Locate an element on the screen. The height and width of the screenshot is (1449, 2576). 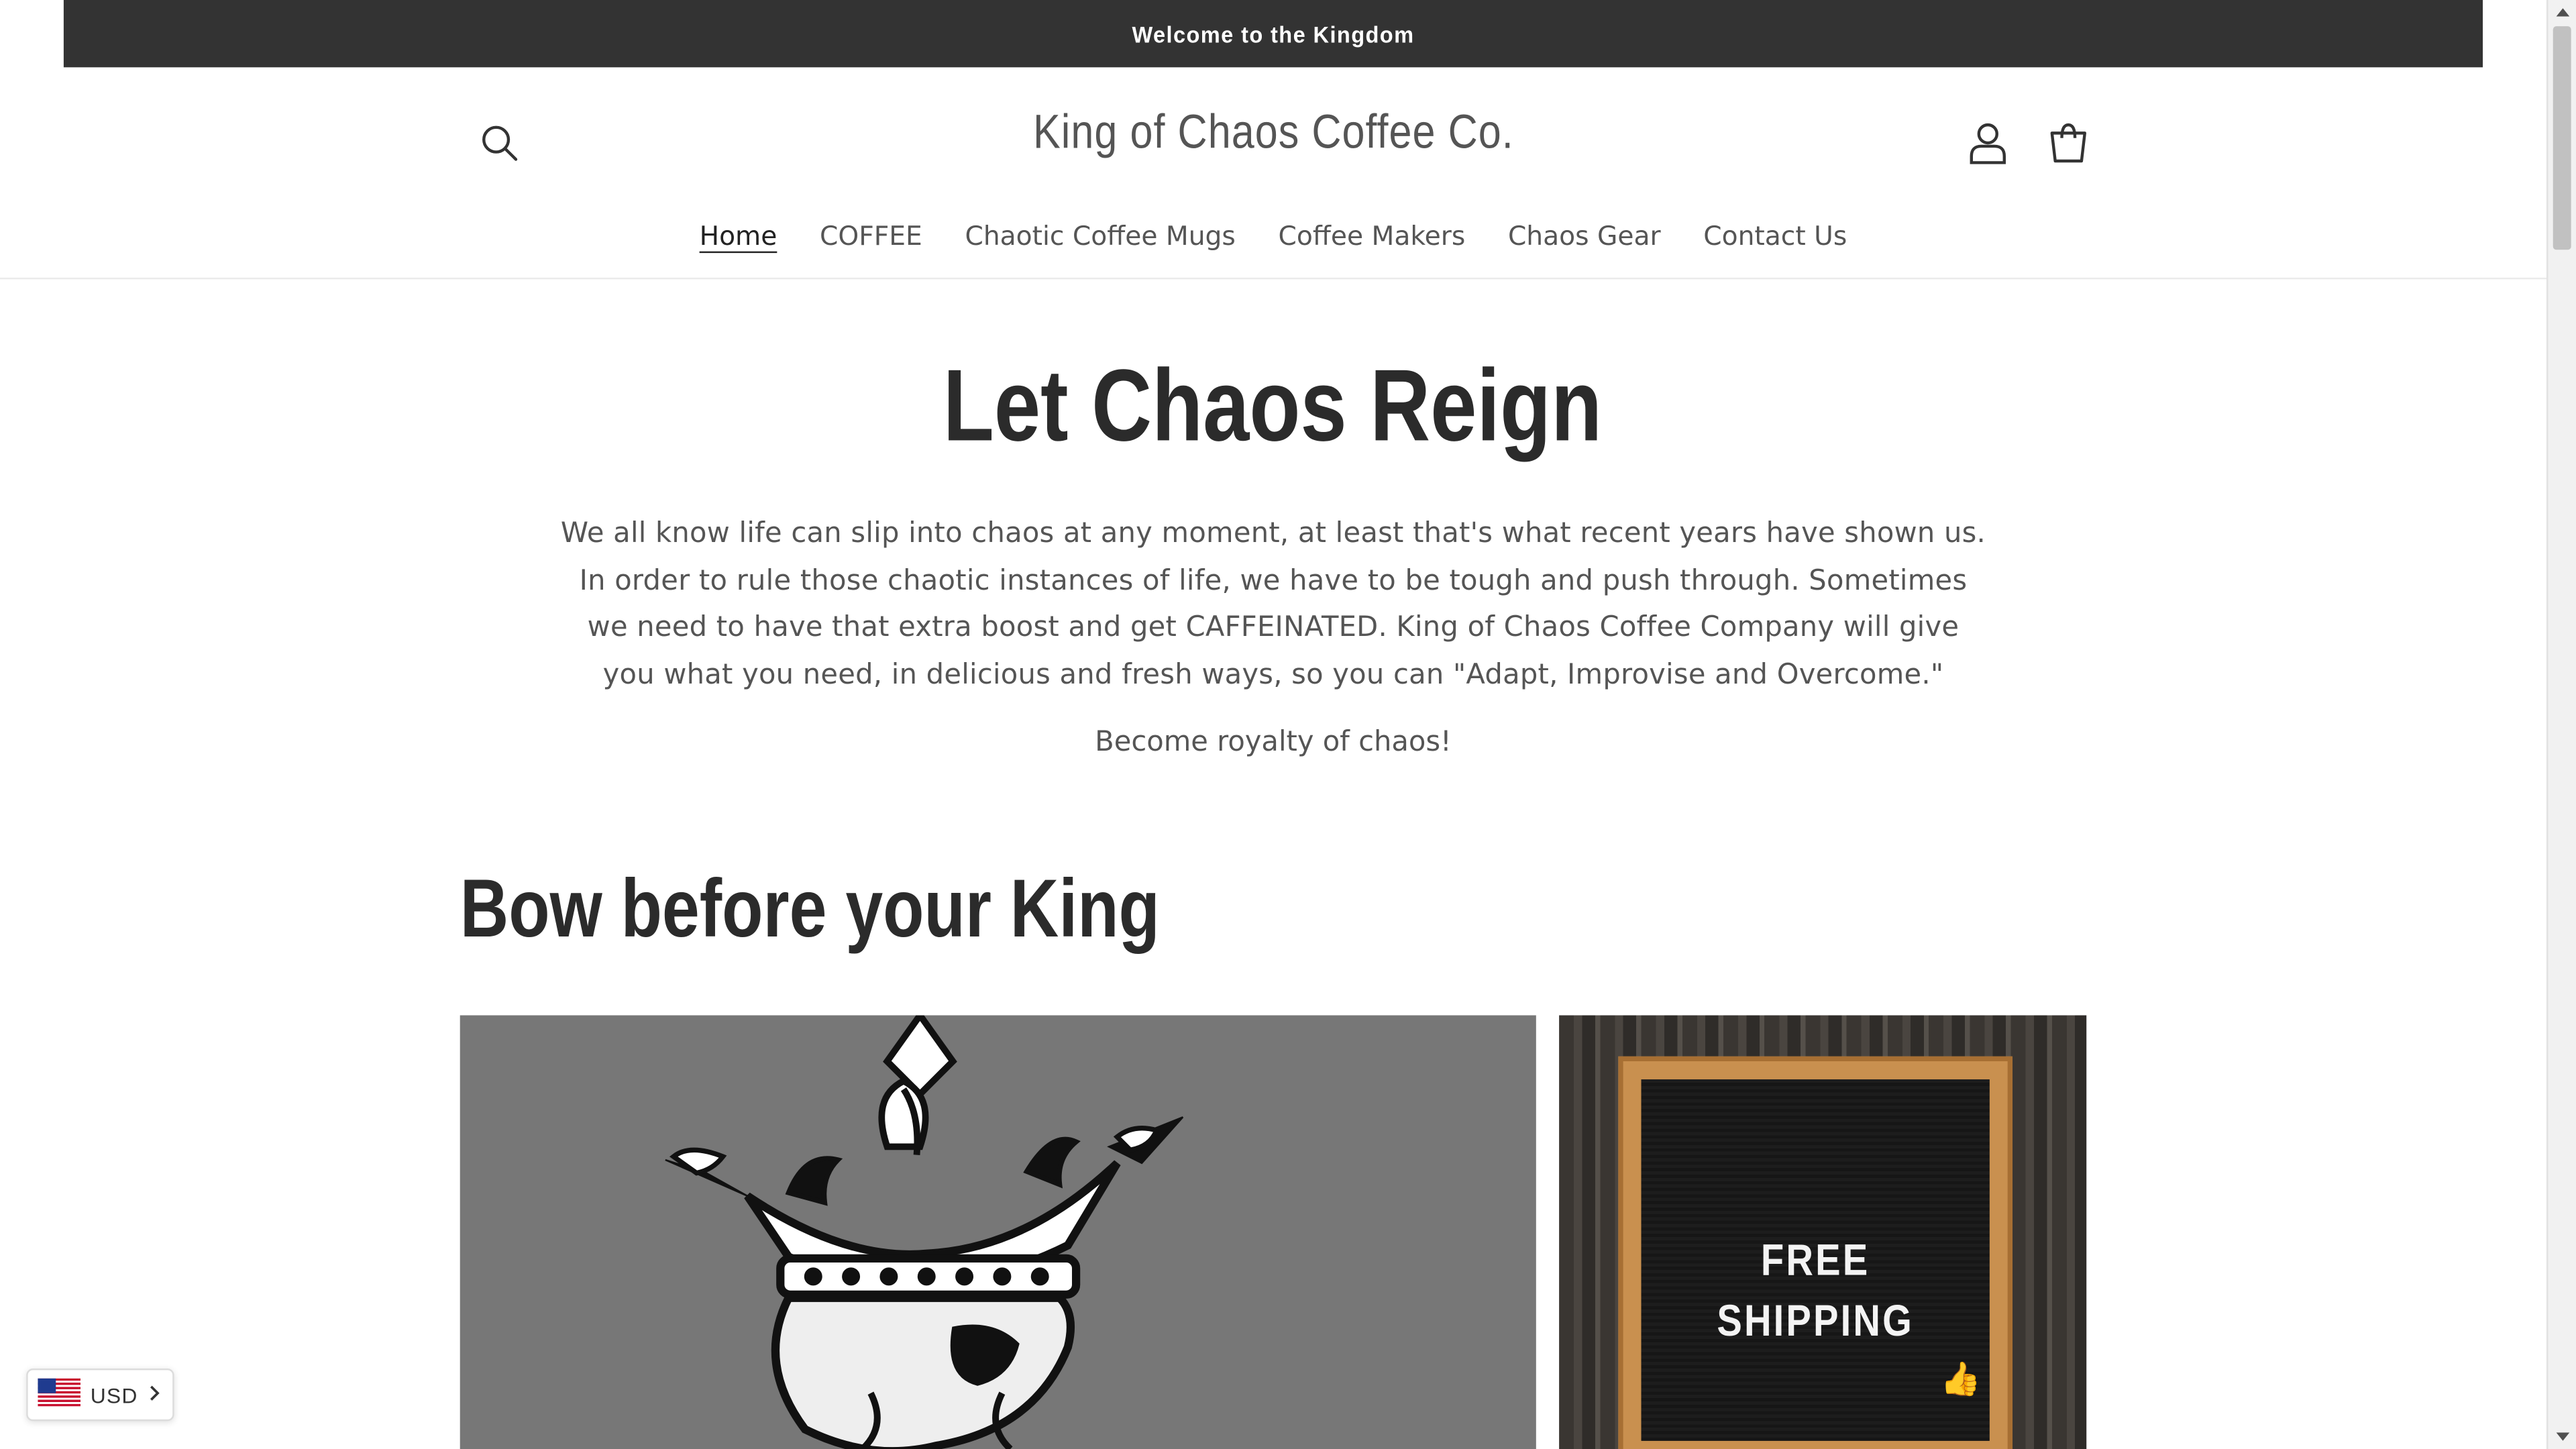
nav-contact-us: Contact Us is located at coordinates (1775, 236).